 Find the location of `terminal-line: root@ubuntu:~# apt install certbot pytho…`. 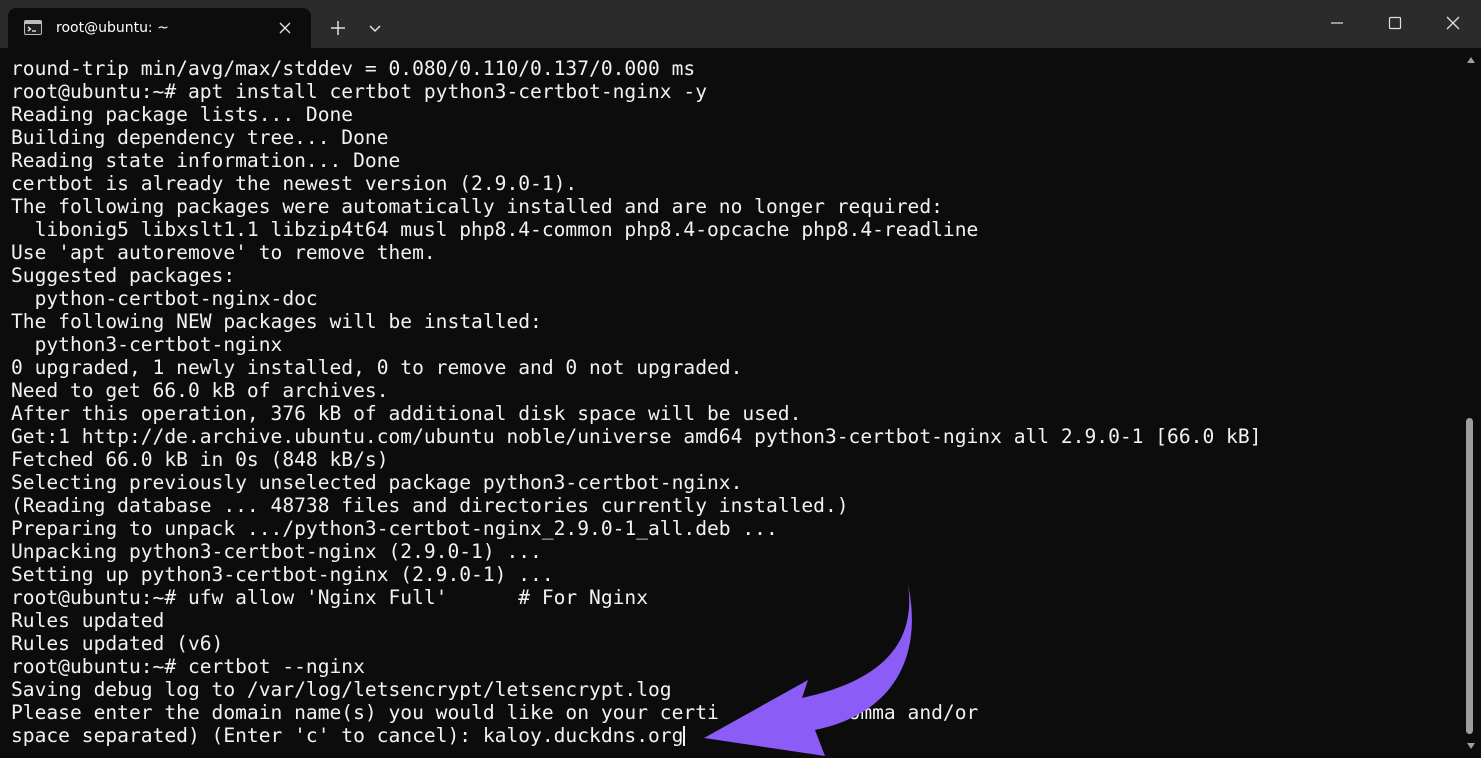

terminal-line: root@ubuntu:~# apt install certbot pytho… is located at coordinates (359, 91).